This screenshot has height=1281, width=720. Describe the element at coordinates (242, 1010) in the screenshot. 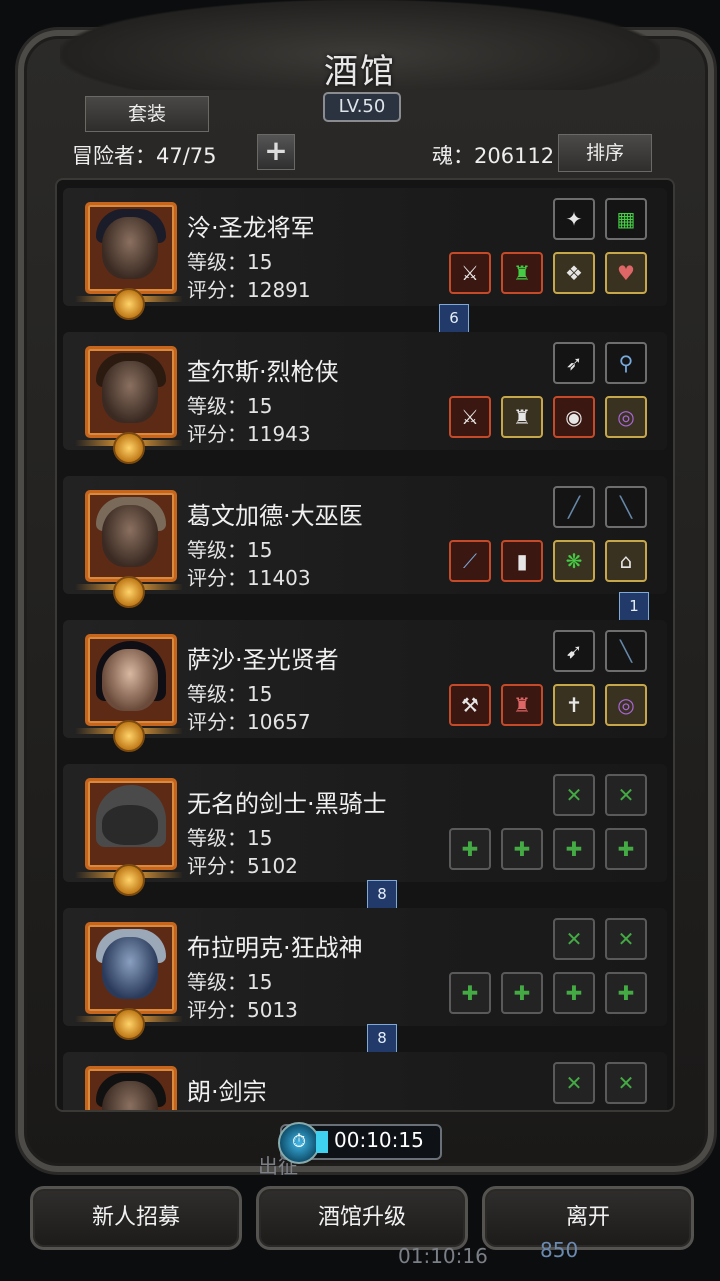

I see `hero-score: 评分：5013` at that location.